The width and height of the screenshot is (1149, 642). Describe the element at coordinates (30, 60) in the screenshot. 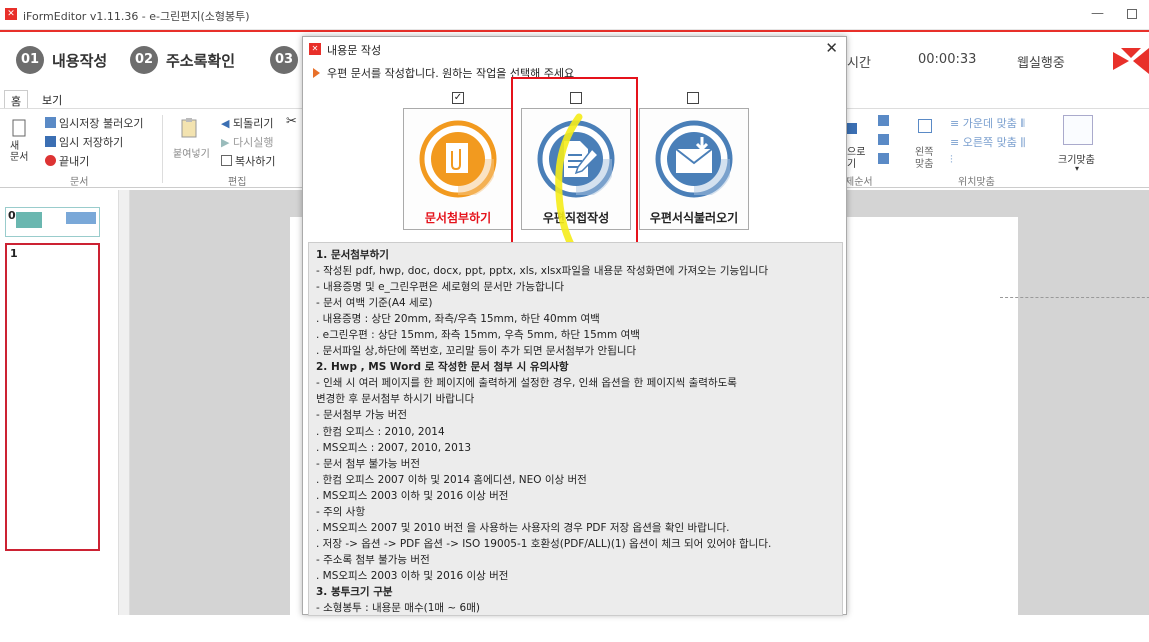

I see `step-number: 01` at that location.